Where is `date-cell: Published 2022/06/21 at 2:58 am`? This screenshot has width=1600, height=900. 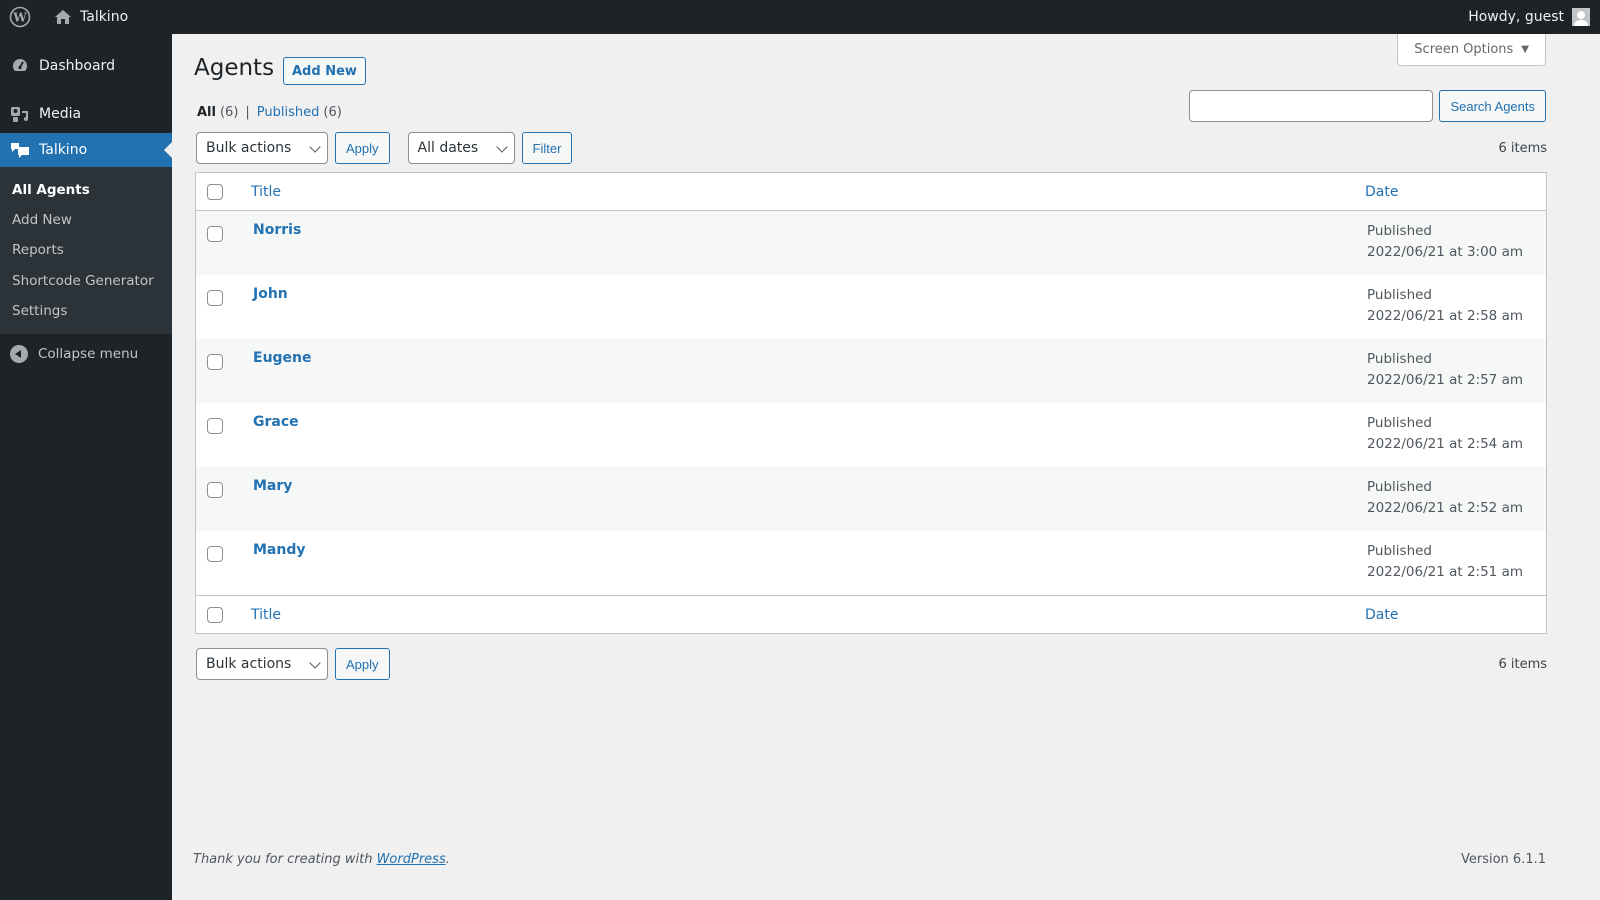
date-cell: Published 2022/06/21 at 2:58 am is located at coordinates (1445, 306).